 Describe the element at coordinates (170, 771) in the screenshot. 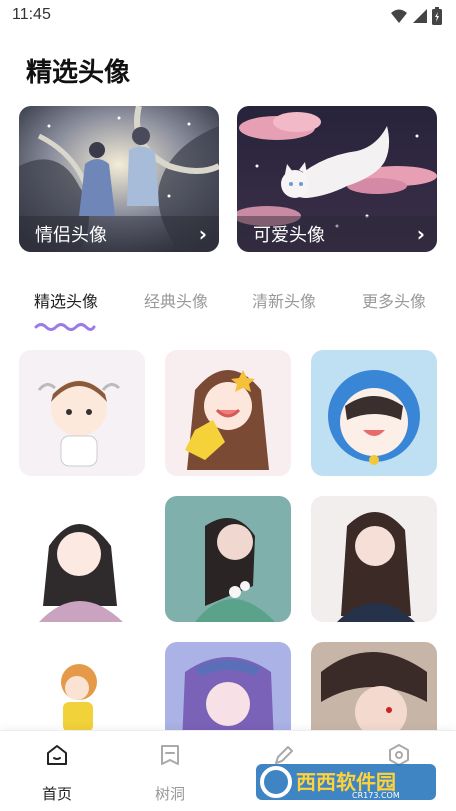

I see `nav-item-treehole: 树洞` at that location.